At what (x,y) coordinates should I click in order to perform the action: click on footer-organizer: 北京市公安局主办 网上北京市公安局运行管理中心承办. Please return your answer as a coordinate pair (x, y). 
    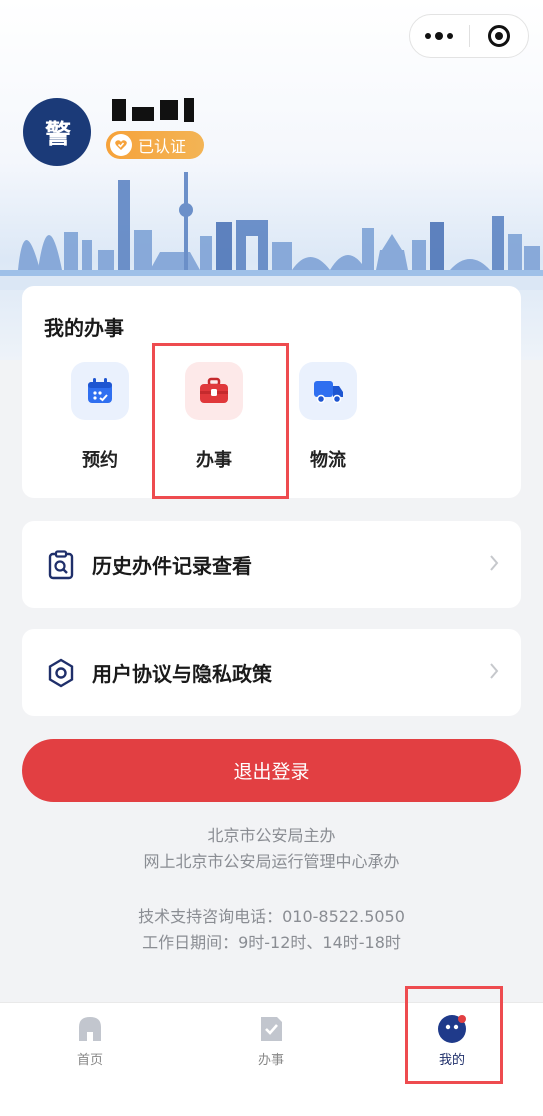
    Looking at the image, I should click on (271, 849).